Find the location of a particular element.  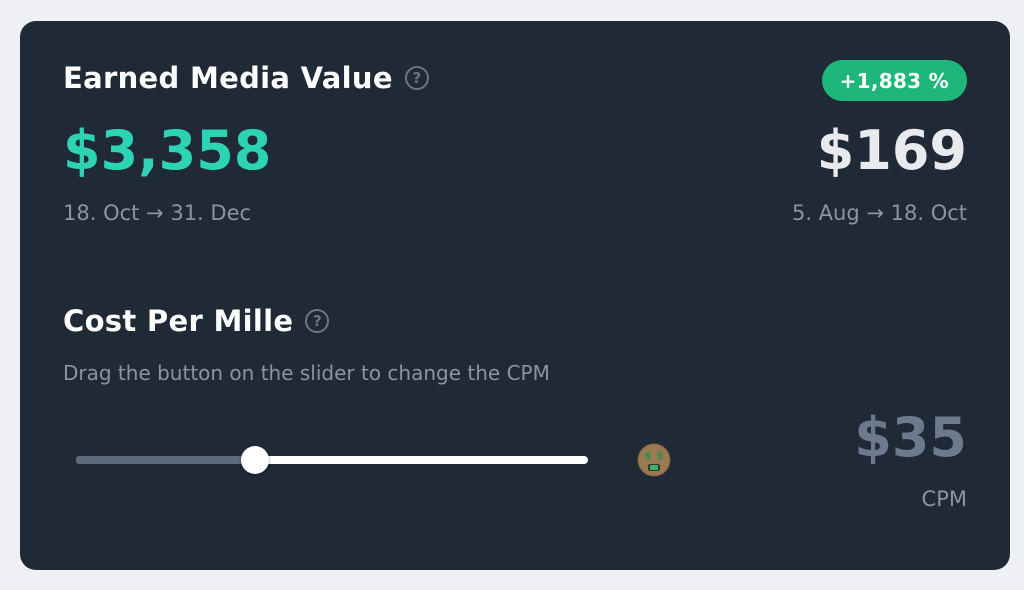

cpm-help-icon: ? is located at coordinates (317, 321).